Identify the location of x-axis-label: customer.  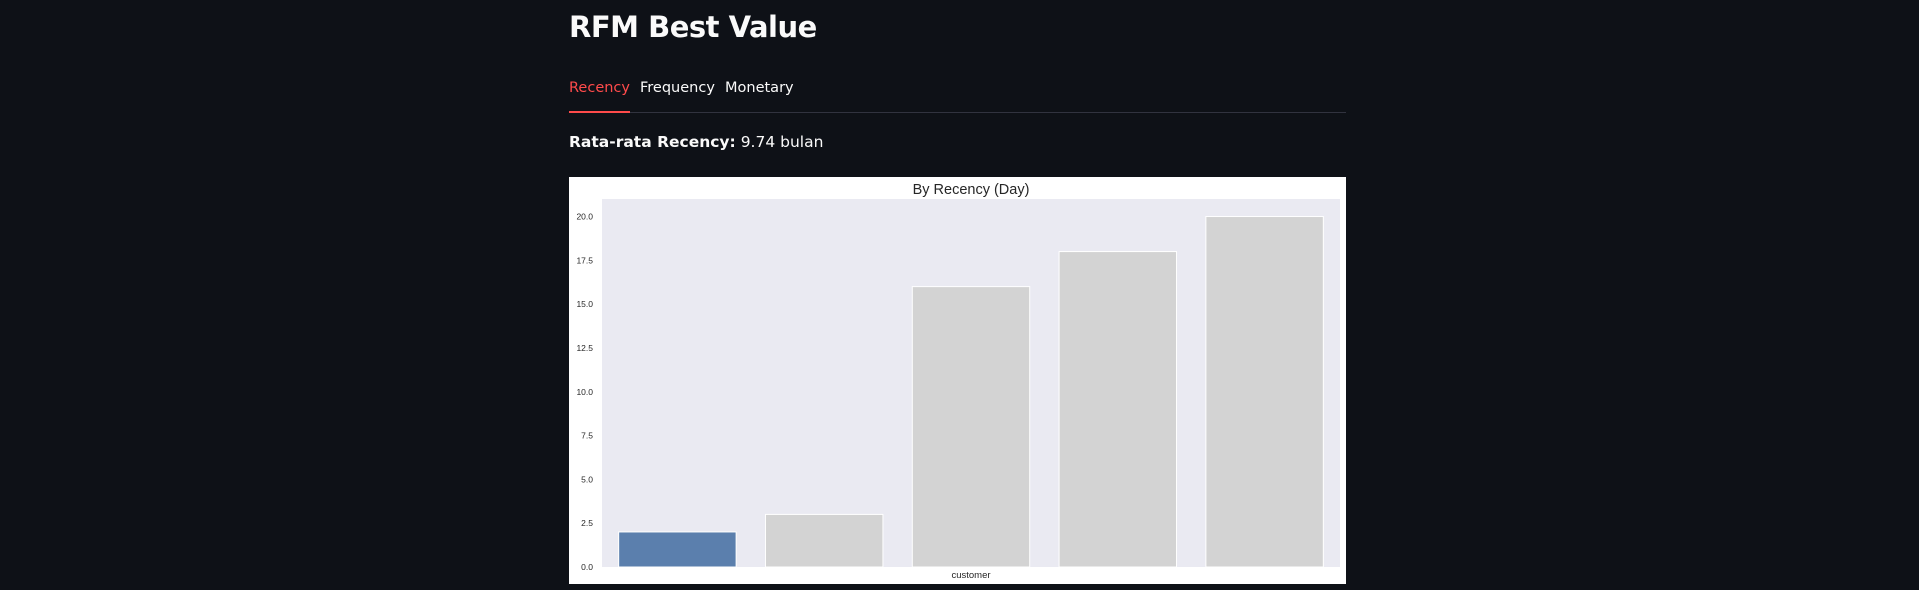
(970, 575).